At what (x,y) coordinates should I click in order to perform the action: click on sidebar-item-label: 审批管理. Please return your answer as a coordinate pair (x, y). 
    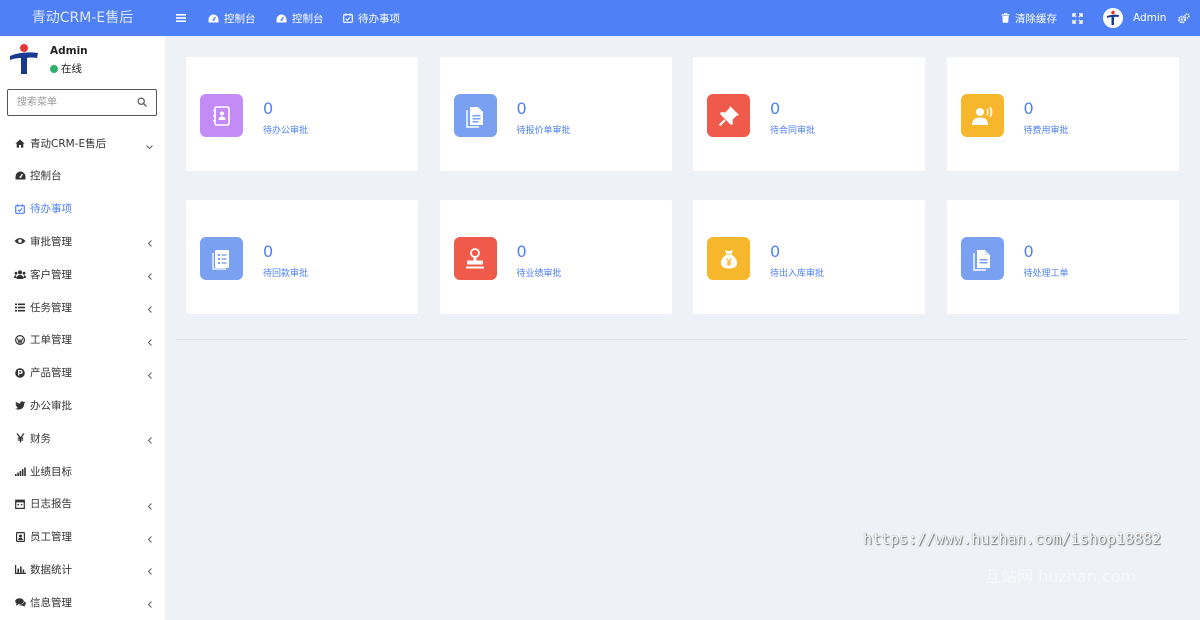
    Looking at the image, I should click on (51, 241).